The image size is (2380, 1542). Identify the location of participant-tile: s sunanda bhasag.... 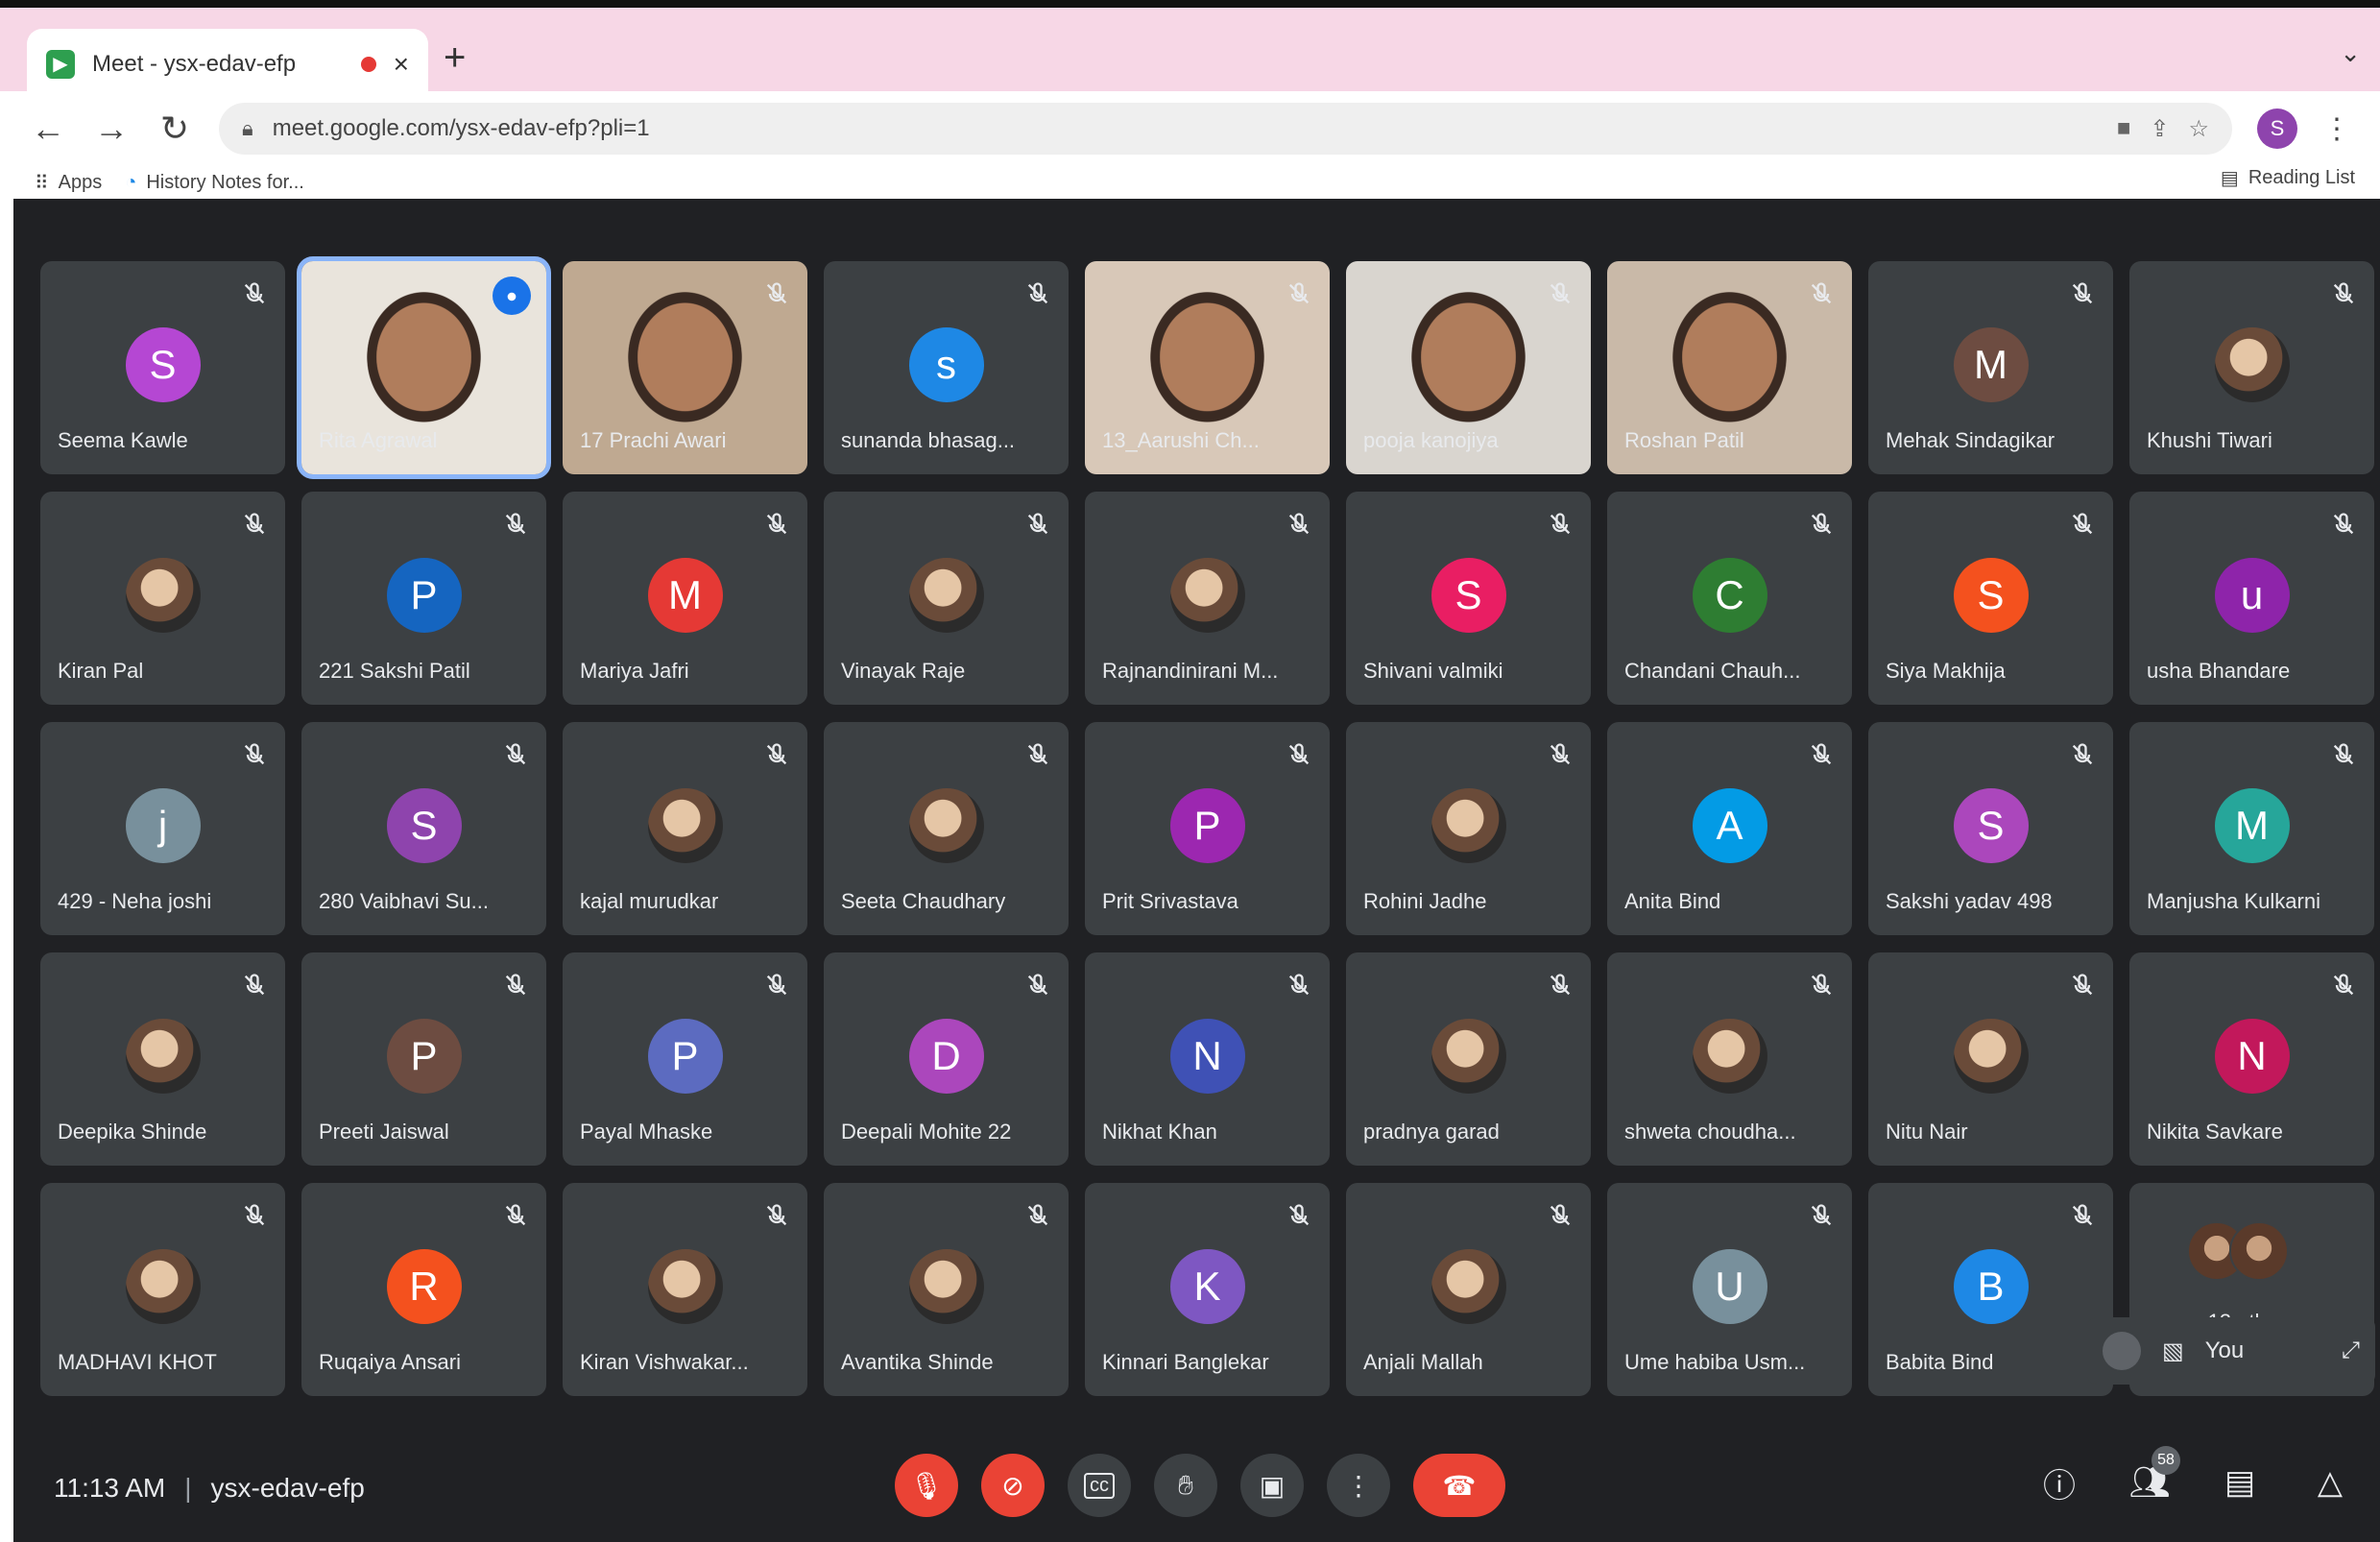
(947, 367).